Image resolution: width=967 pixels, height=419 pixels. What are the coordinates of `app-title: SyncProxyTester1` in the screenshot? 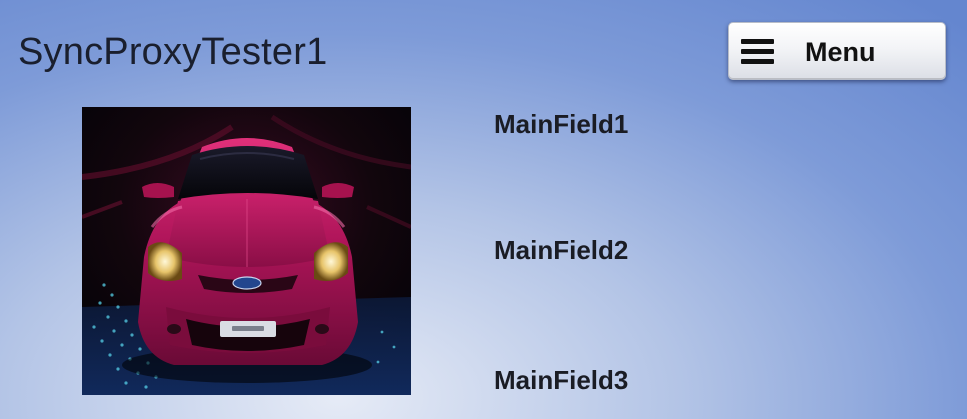 It's located at (173, 52).